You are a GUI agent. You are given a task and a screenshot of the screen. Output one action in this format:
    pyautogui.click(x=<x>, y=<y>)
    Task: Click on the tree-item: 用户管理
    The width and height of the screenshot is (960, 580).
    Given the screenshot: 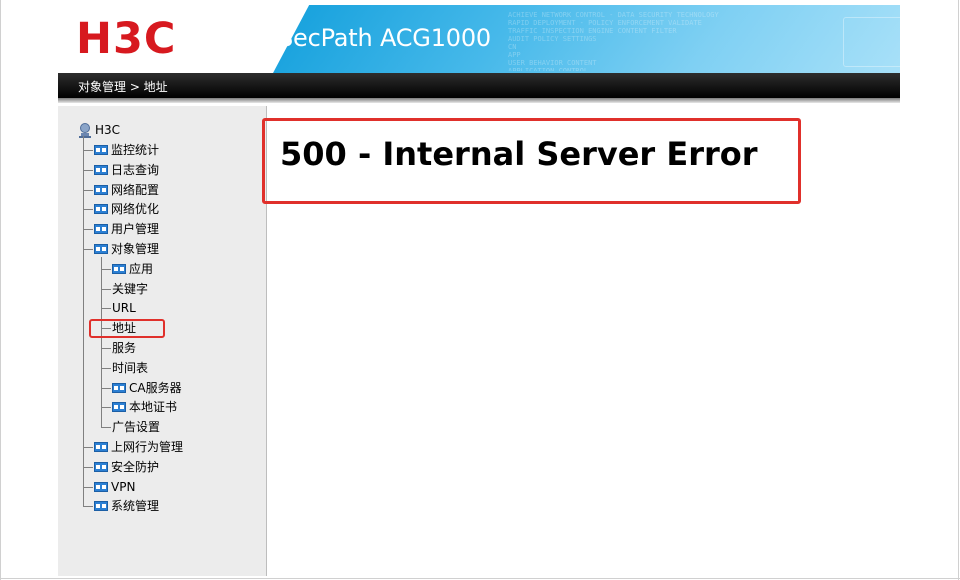 What is the action you would take?
    pyautogui.click(x=126, y=229)
    